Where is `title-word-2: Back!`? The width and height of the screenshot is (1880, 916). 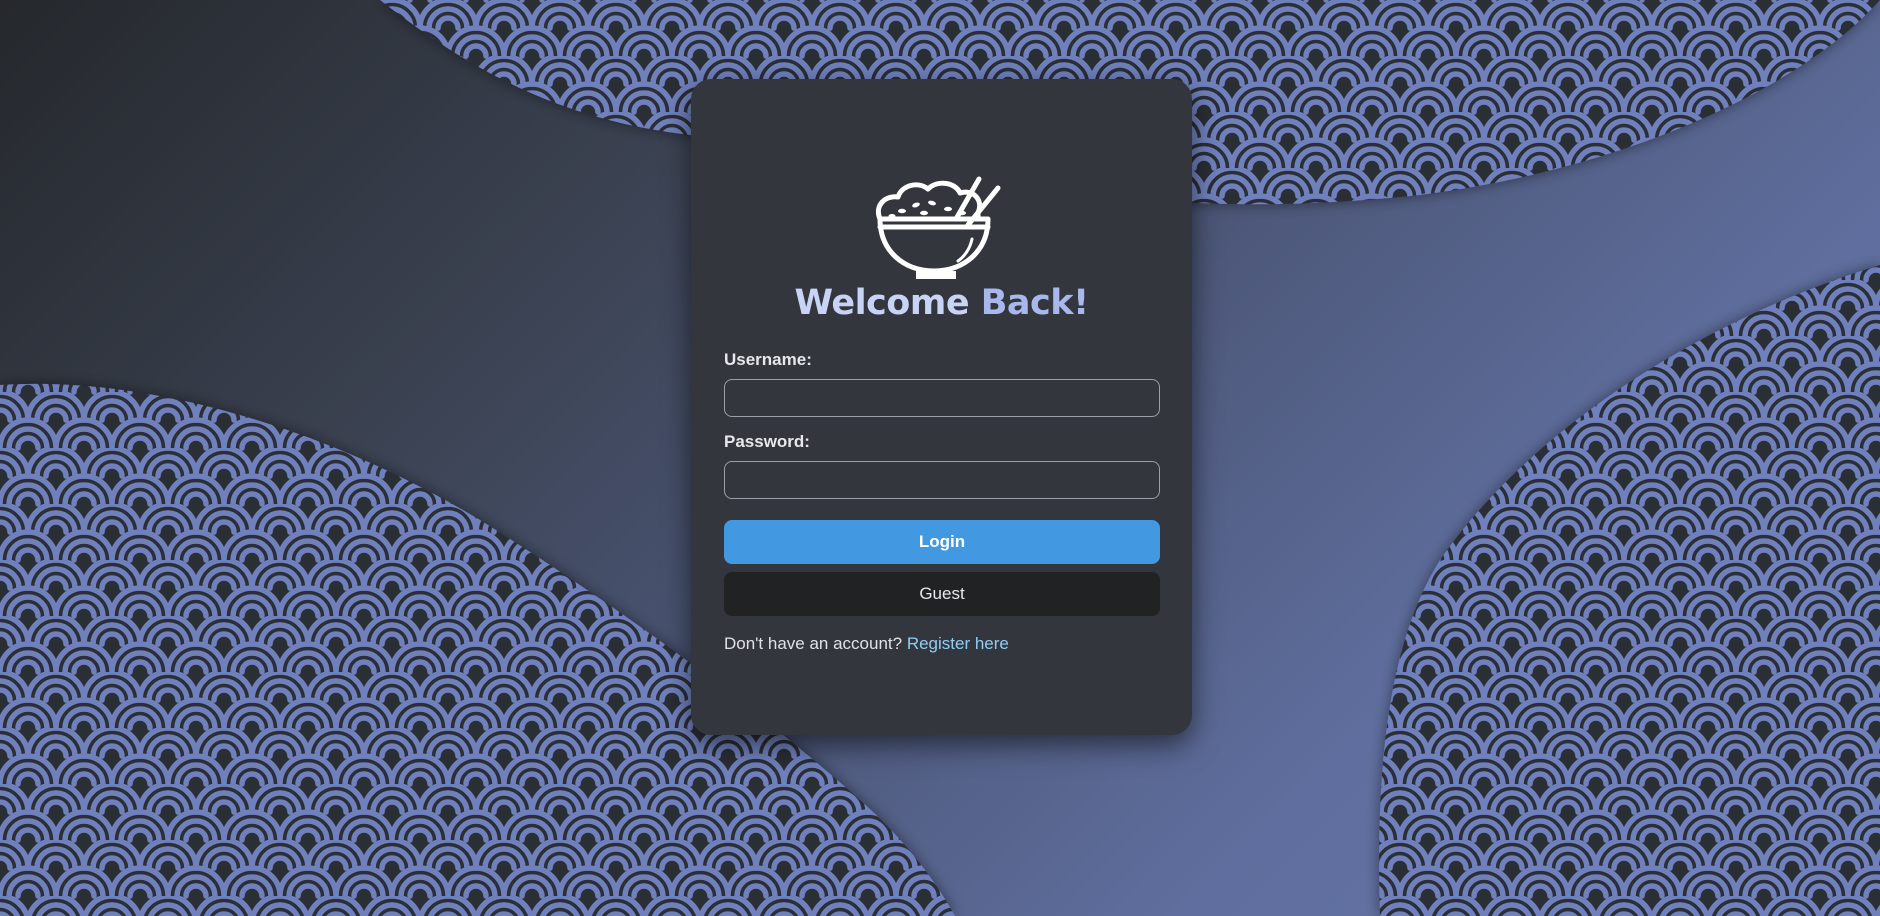
title-word-2: Back! is located at coordinates (1034, 303).